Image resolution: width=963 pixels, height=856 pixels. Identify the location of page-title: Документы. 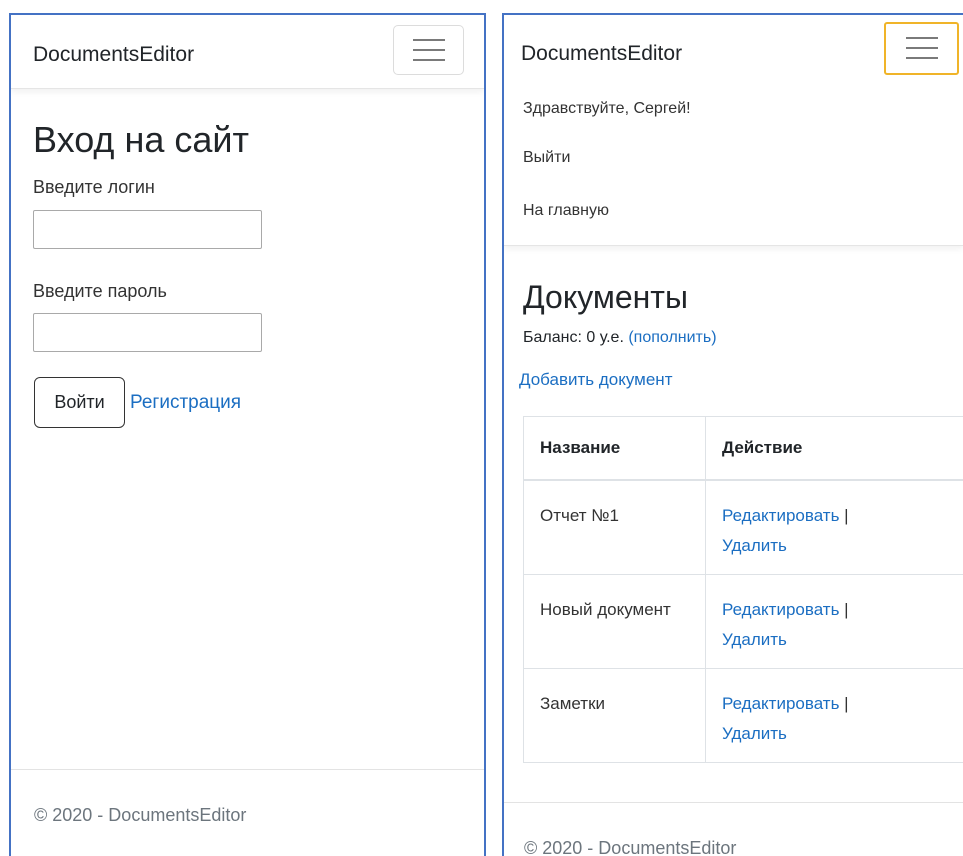
(605, 297).